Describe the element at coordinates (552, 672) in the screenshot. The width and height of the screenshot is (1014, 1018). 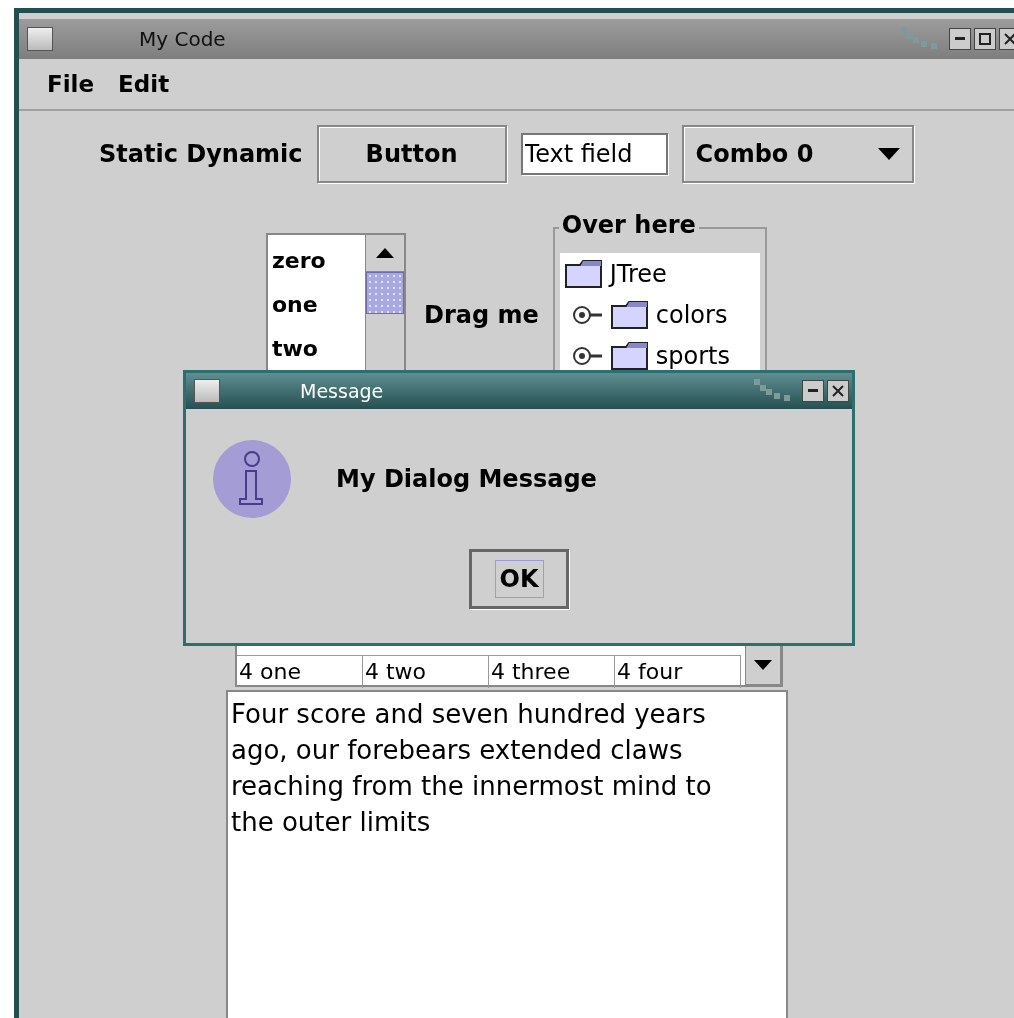
I see `table-cell: 4 three` at that location.